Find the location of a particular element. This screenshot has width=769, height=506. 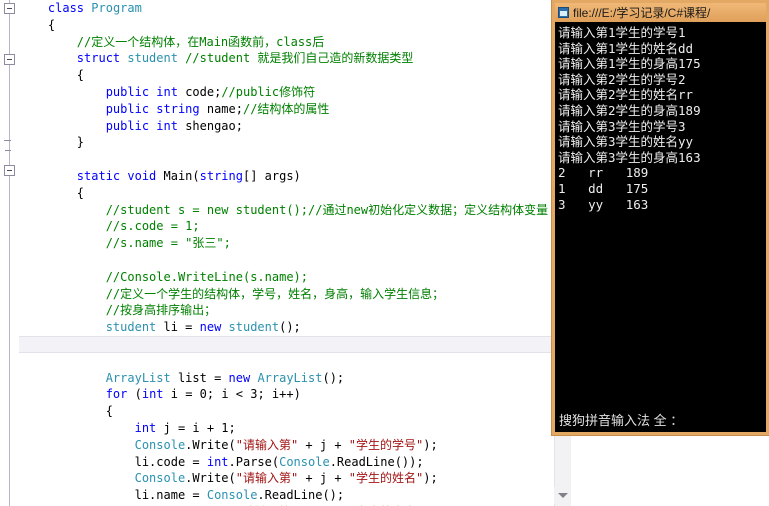

code-line: Console.Write("请输入第" + j + "学生的学号"); is located at coordinates (286, 444).